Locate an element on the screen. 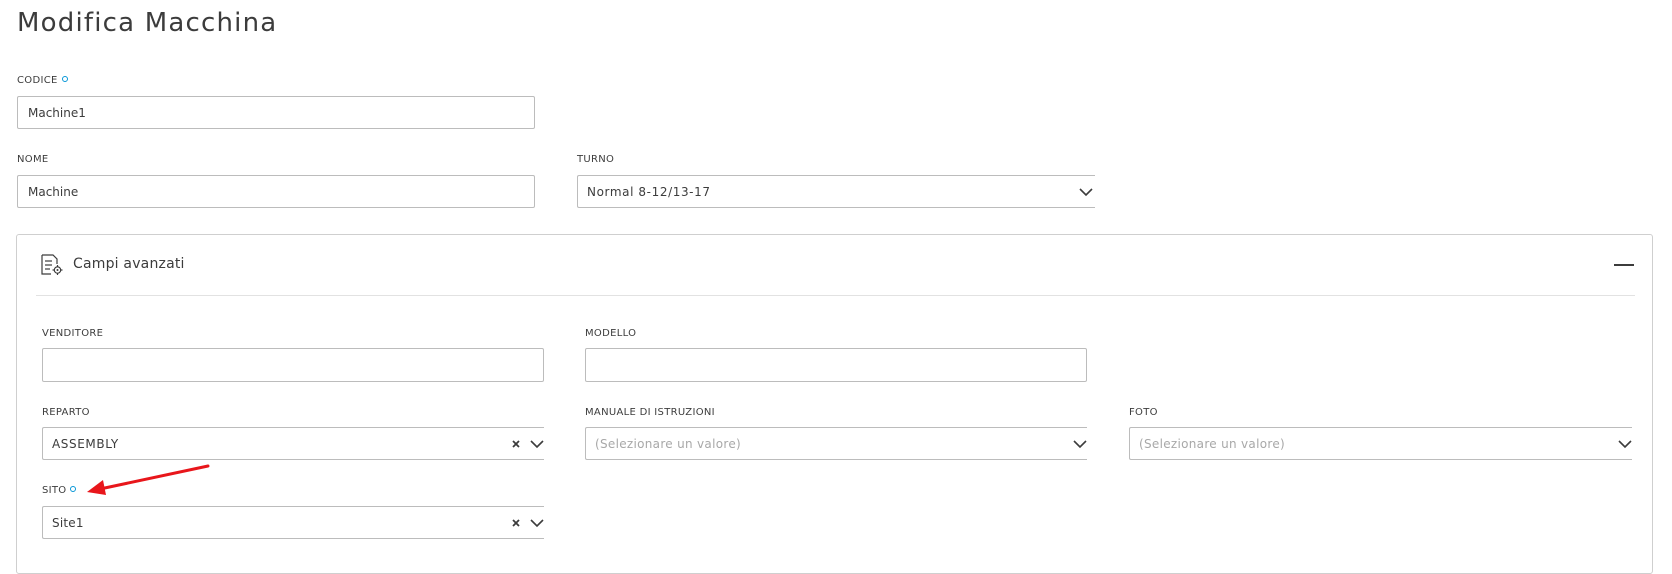 The image size is (1672, 574). manuale-placeholder: (Selezionare un valore) is located at coordinates (668, 444).